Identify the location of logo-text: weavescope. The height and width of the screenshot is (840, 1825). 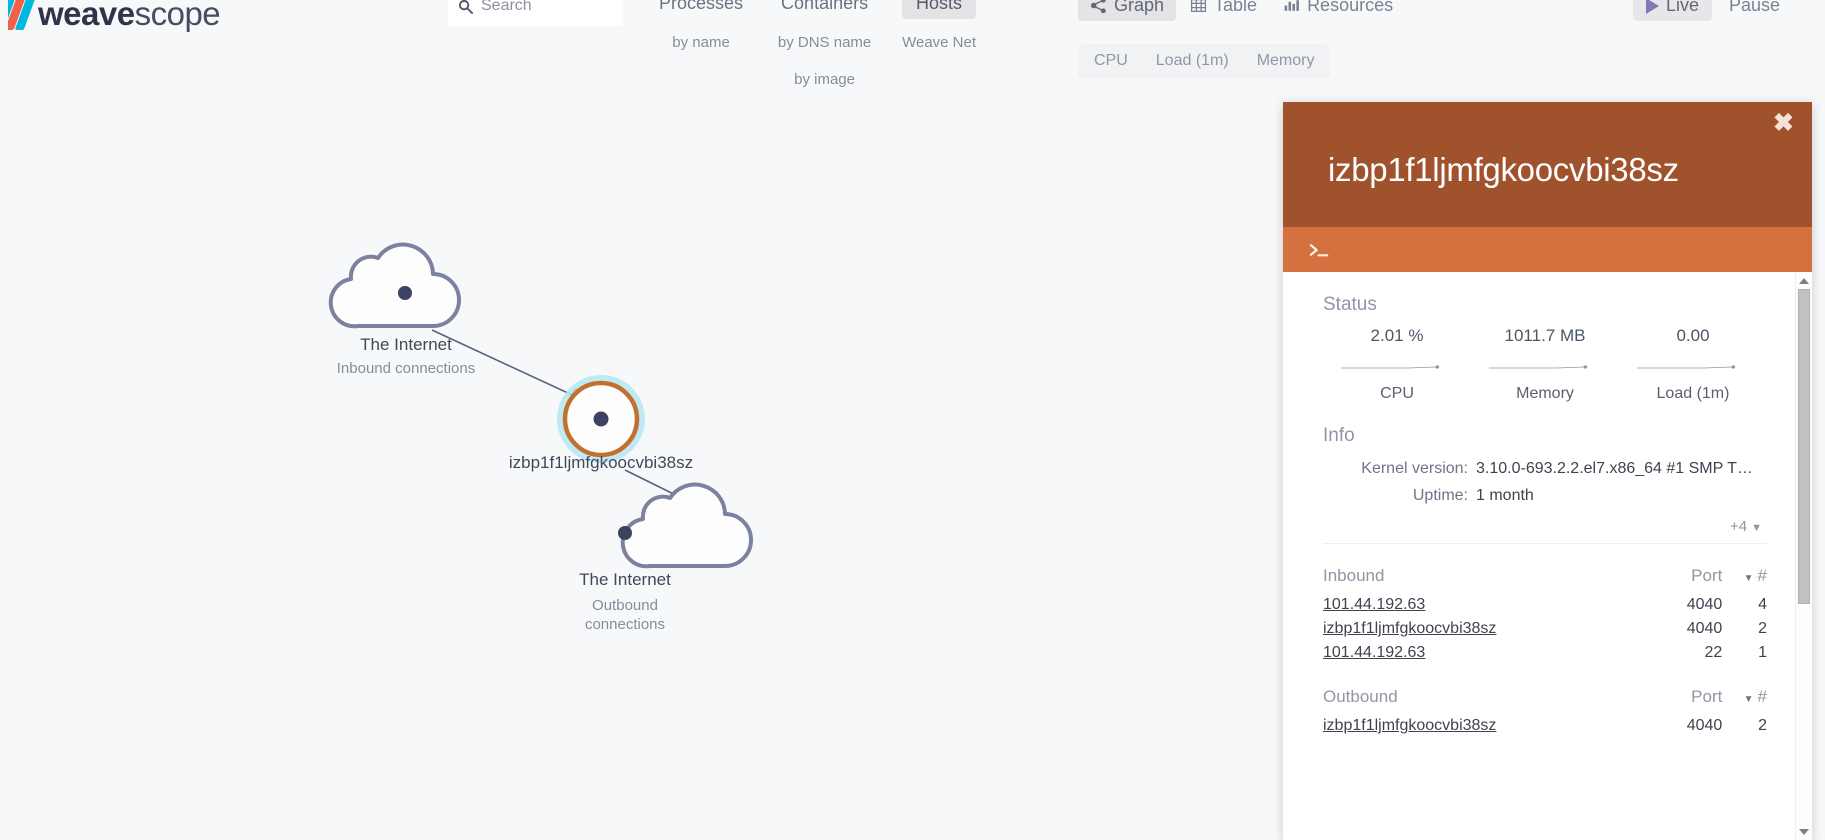
(129, 16).